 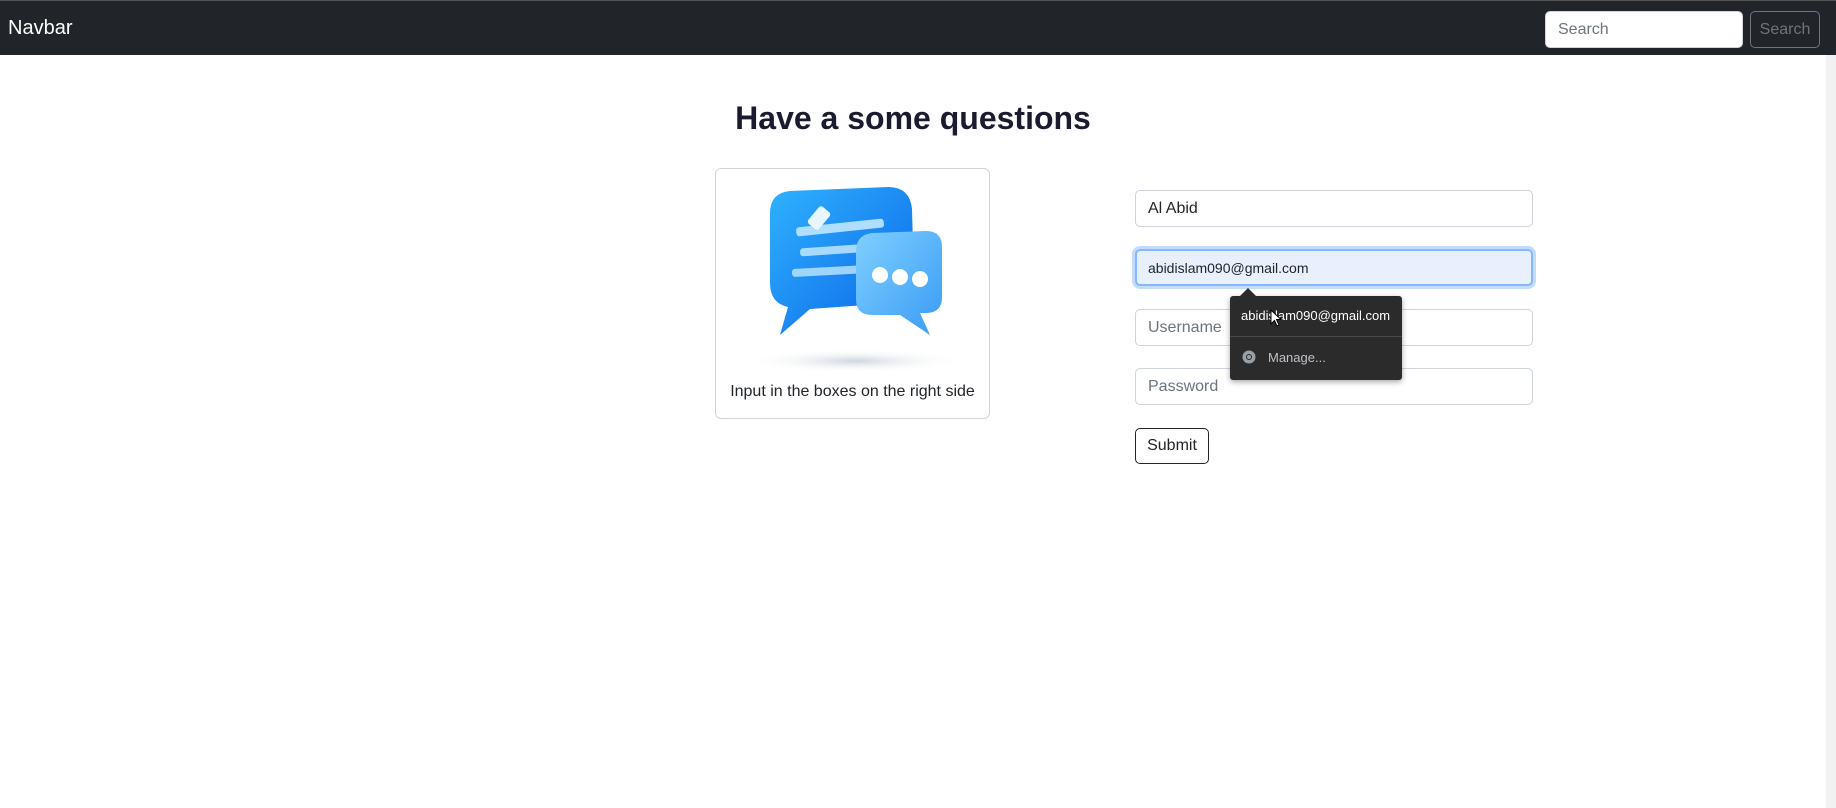 What do you see at coordinates (1248, 292) in the screenshot?
I see `autofill-popup-arrow` at bounding box center [1248, 292].